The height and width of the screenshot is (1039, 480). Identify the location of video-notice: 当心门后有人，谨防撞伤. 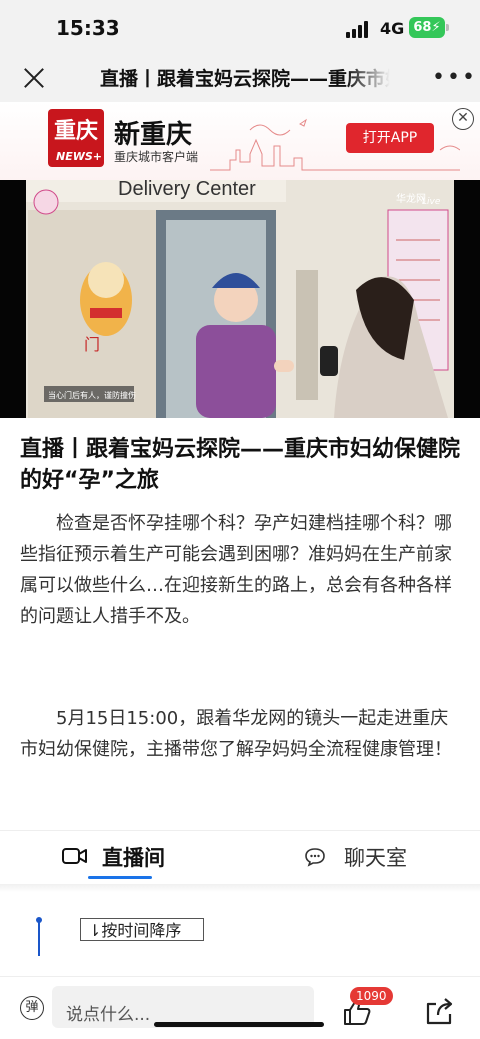
(92, 395).